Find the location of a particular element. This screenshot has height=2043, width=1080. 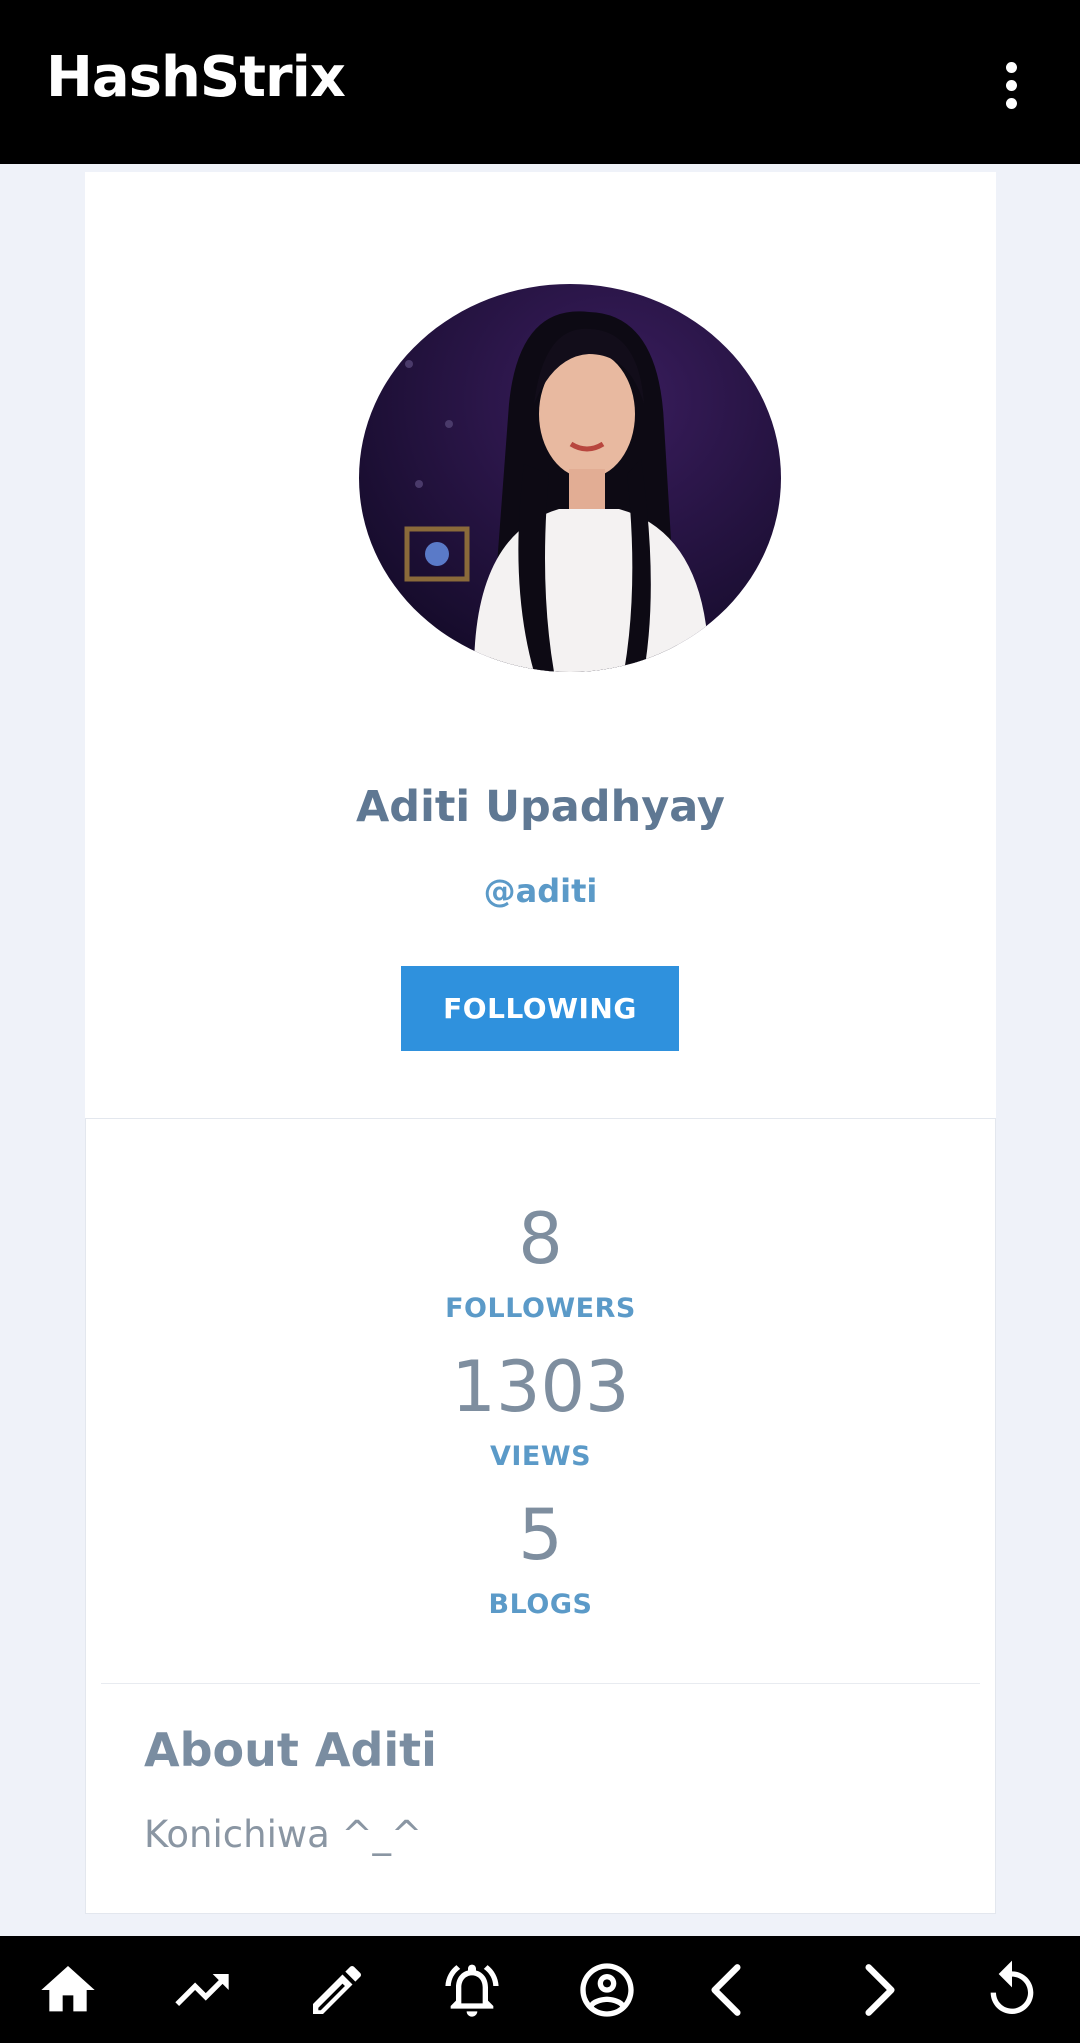

overflow-menu-button is located at coordinates (1012, 86).